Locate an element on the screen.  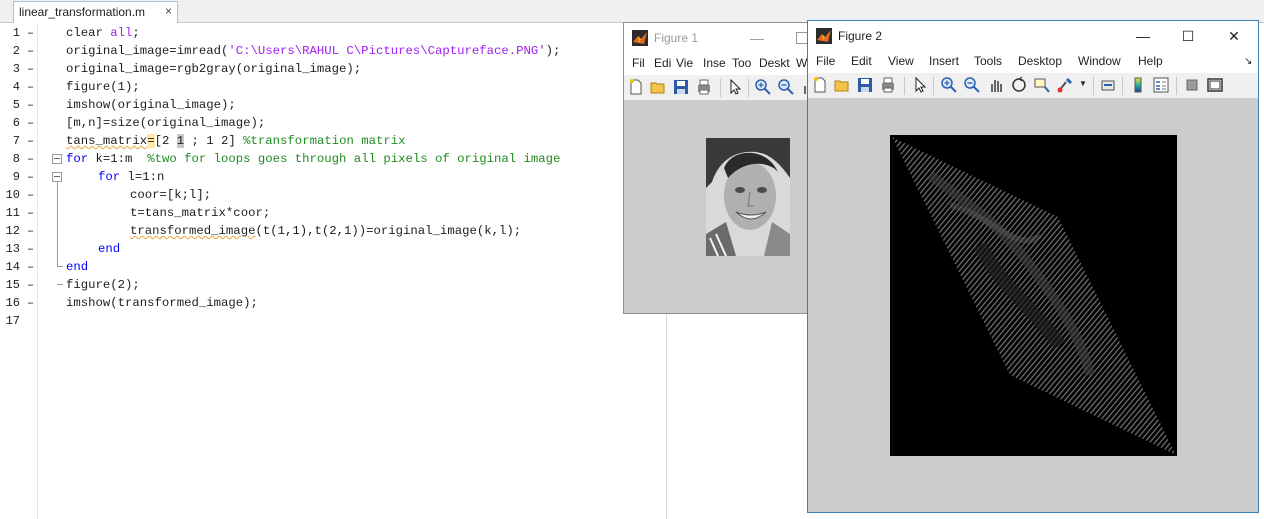
menu-window: W is located at coordinates (801, 63).